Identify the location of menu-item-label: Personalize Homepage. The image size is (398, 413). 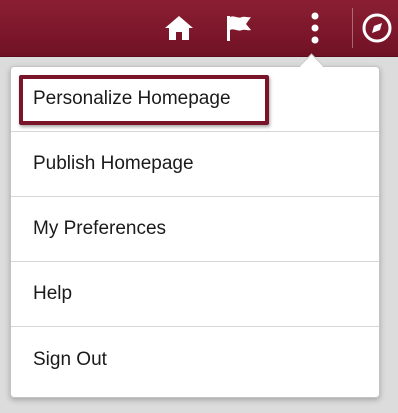
(132, 98).